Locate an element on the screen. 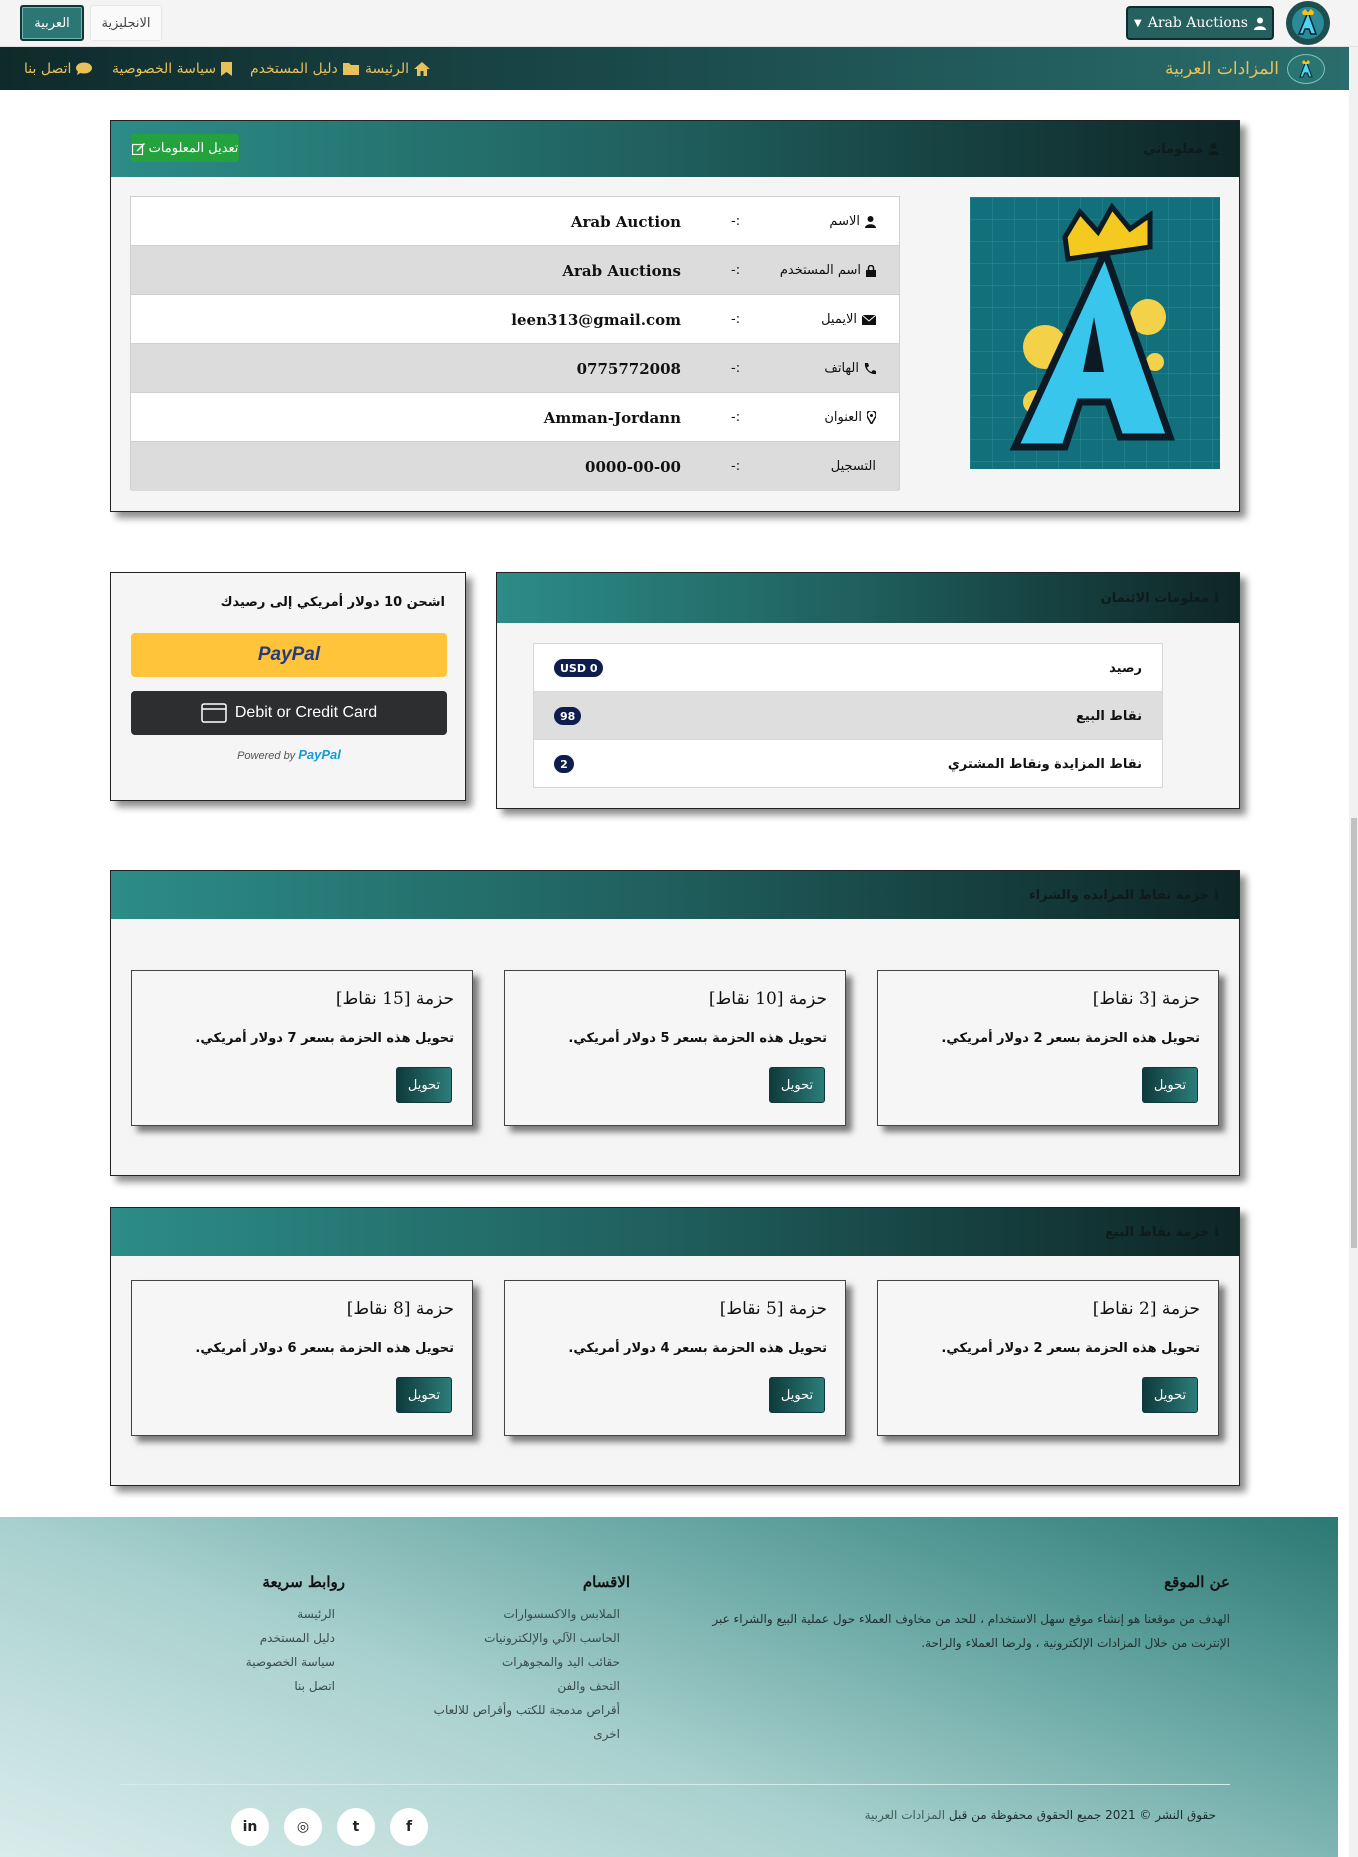 Image resolution: width=1358 pixels, height=1857 pixels. info-icon: ℹ is located at coordinates (1216, 1232).